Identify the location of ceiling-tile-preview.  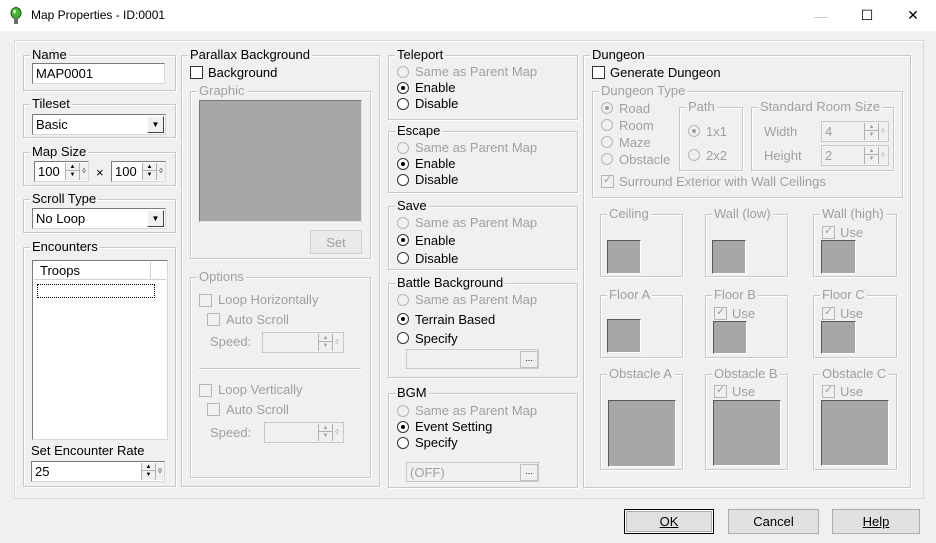
(624, 257).